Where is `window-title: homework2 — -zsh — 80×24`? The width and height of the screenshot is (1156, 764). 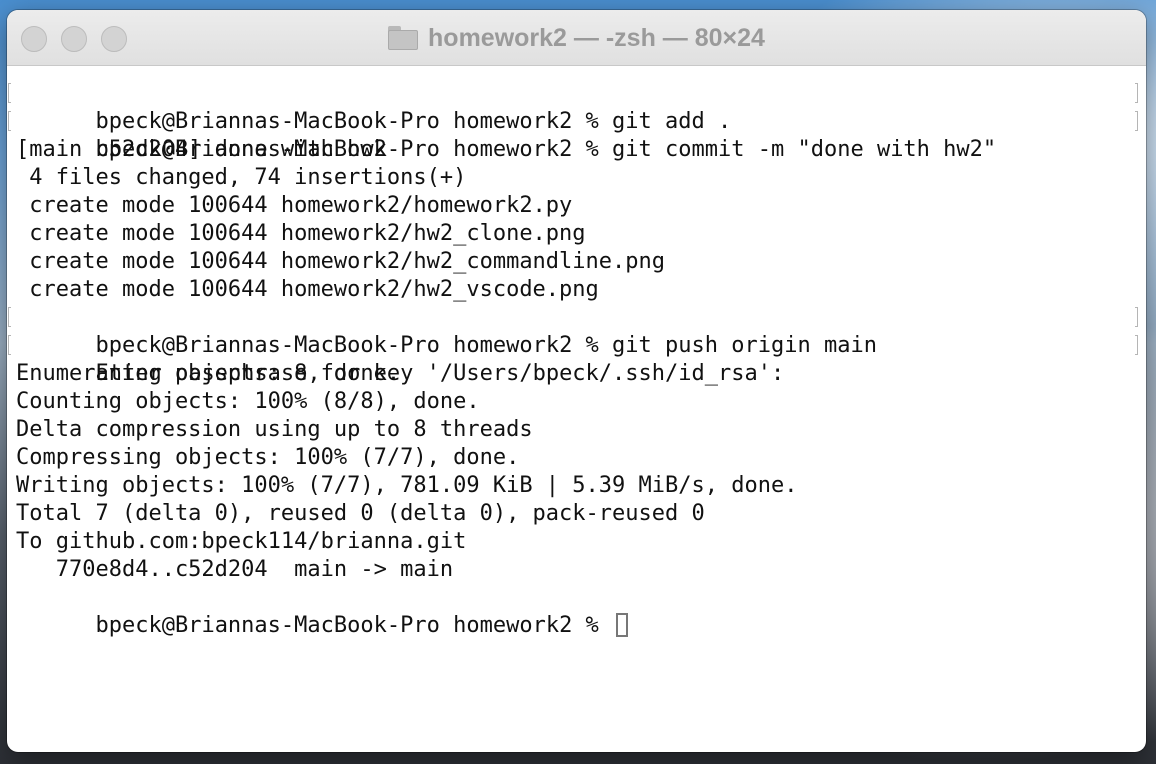
window-title: homework2 — -zsh — 80×24 is located at coordinates (576, 38).